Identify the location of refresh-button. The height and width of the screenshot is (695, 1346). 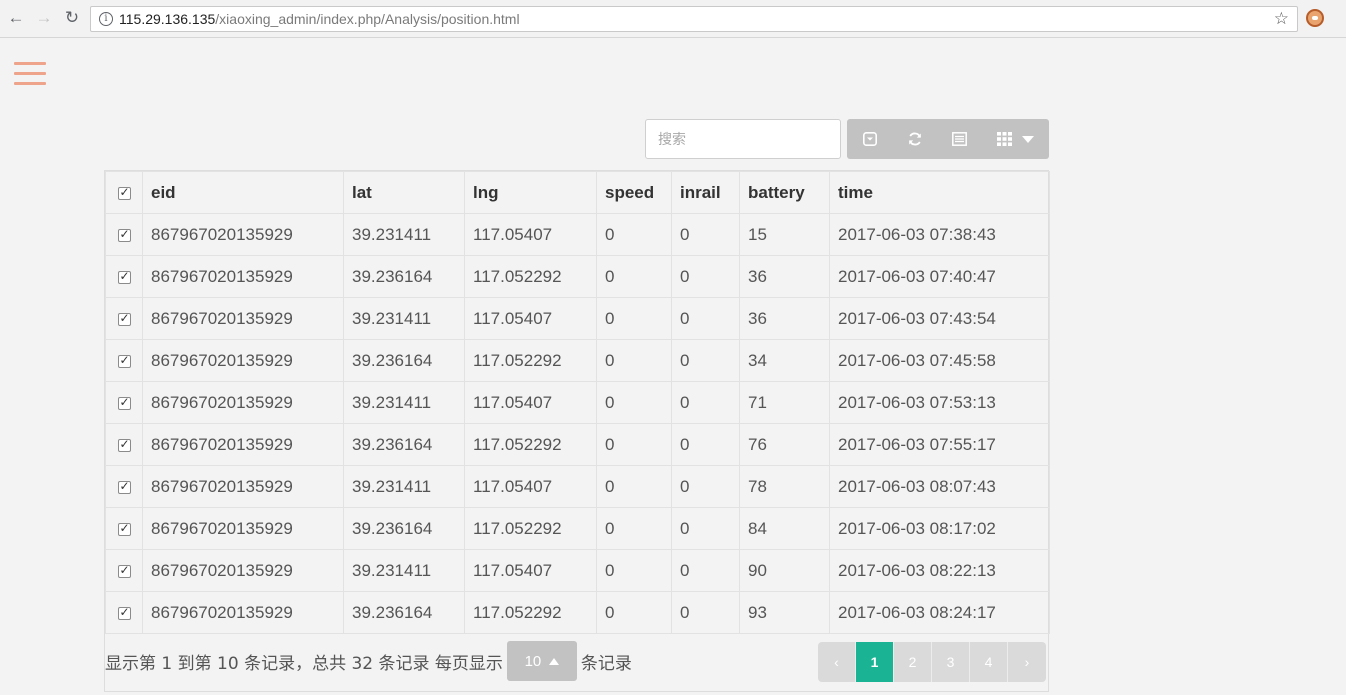
(914, 139).